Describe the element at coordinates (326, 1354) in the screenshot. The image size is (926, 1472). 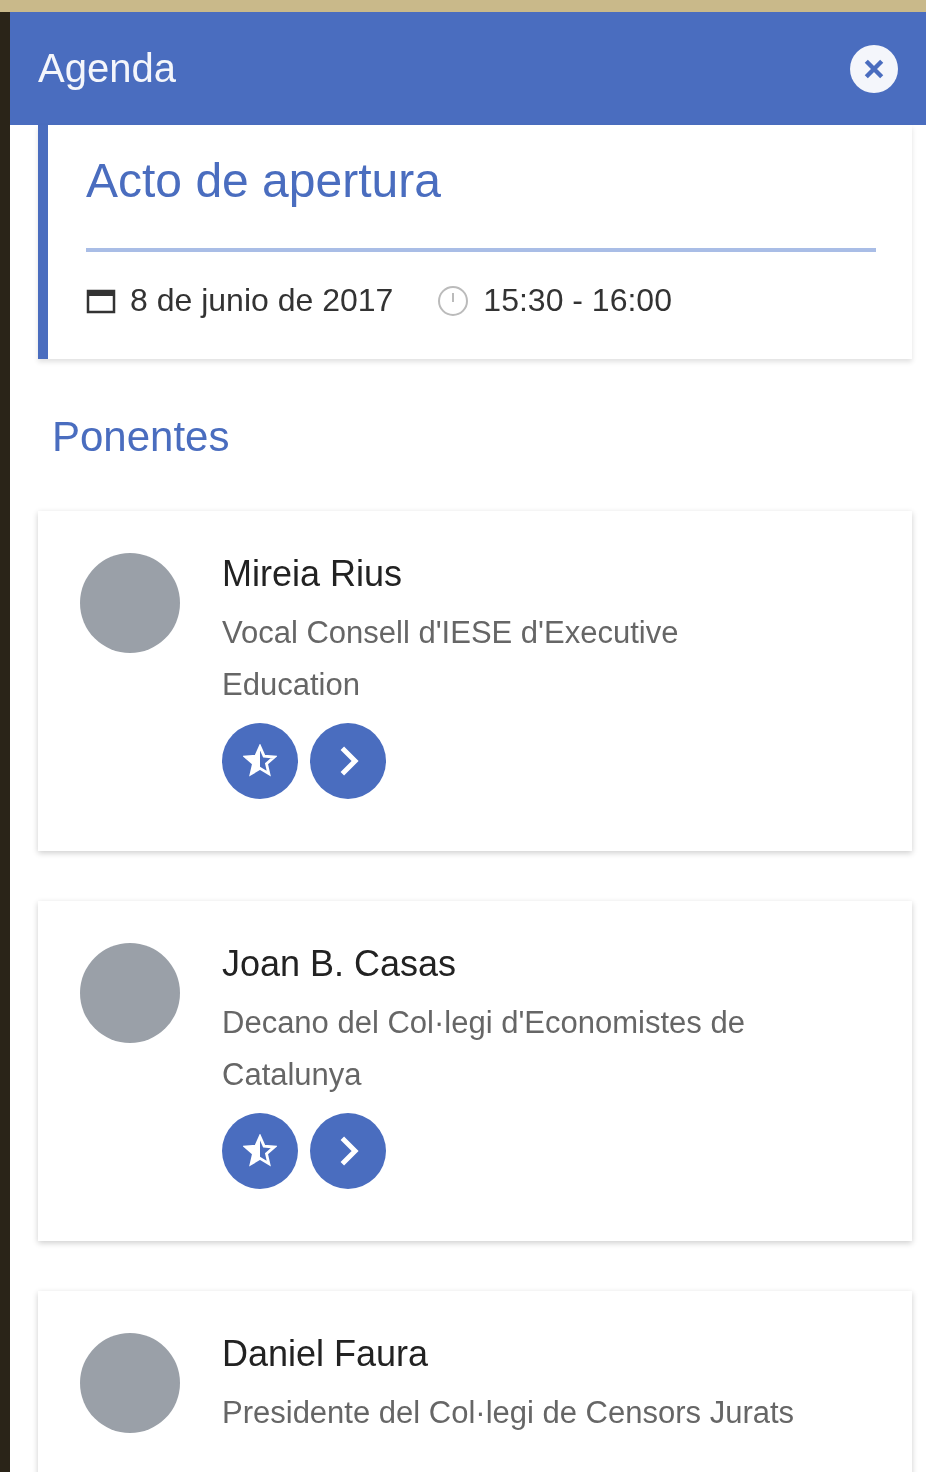
I see `speaker-name: Daniel Faura` at that location.